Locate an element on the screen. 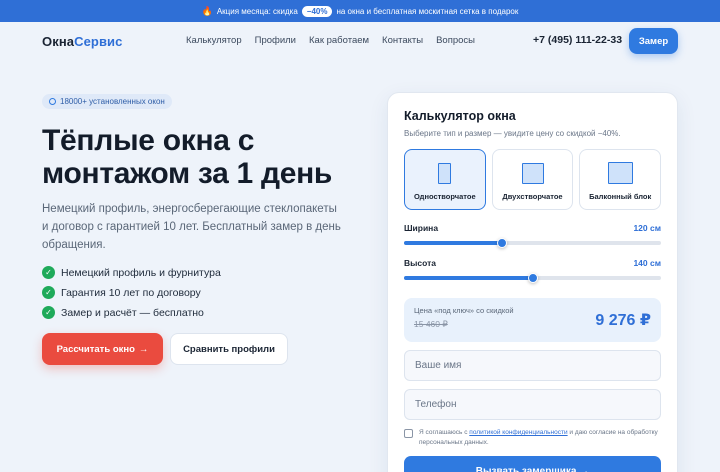  consent-prefix: Я соглашаюсь с is located at coordinates (443, 432).